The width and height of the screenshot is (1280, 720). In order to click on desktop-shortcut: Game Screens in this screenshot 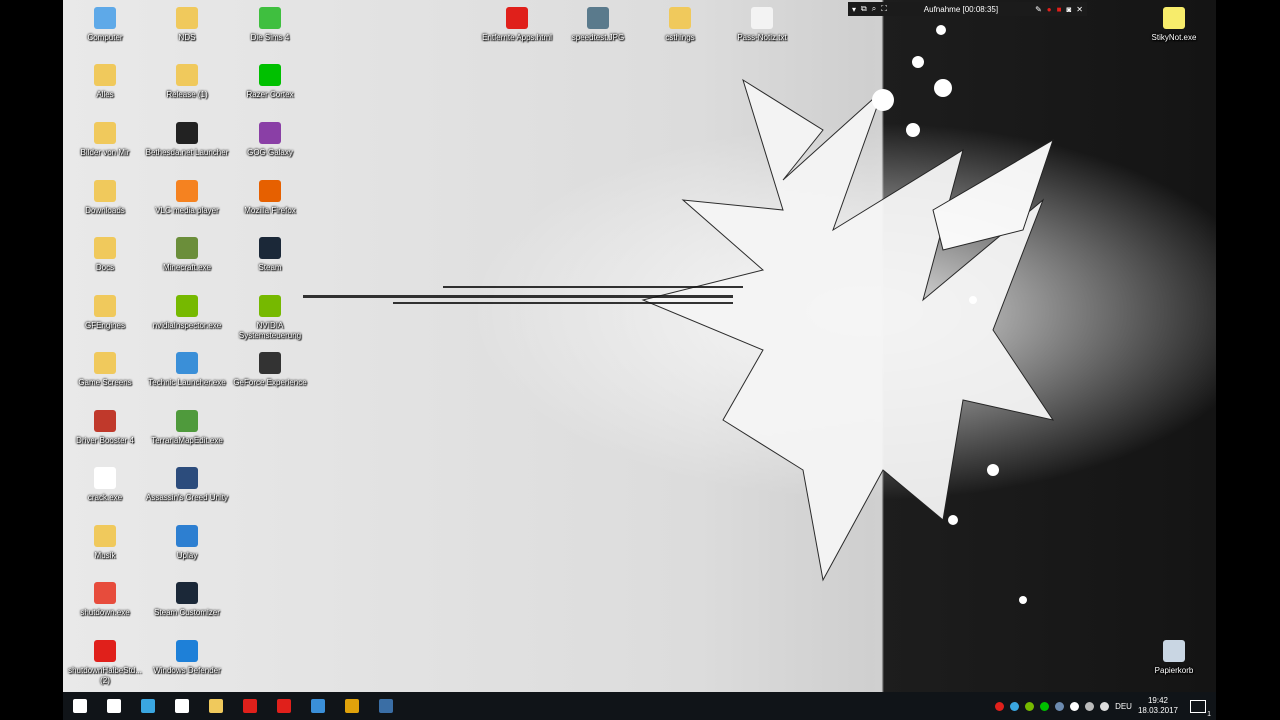, I will do `click(105, 370)`.